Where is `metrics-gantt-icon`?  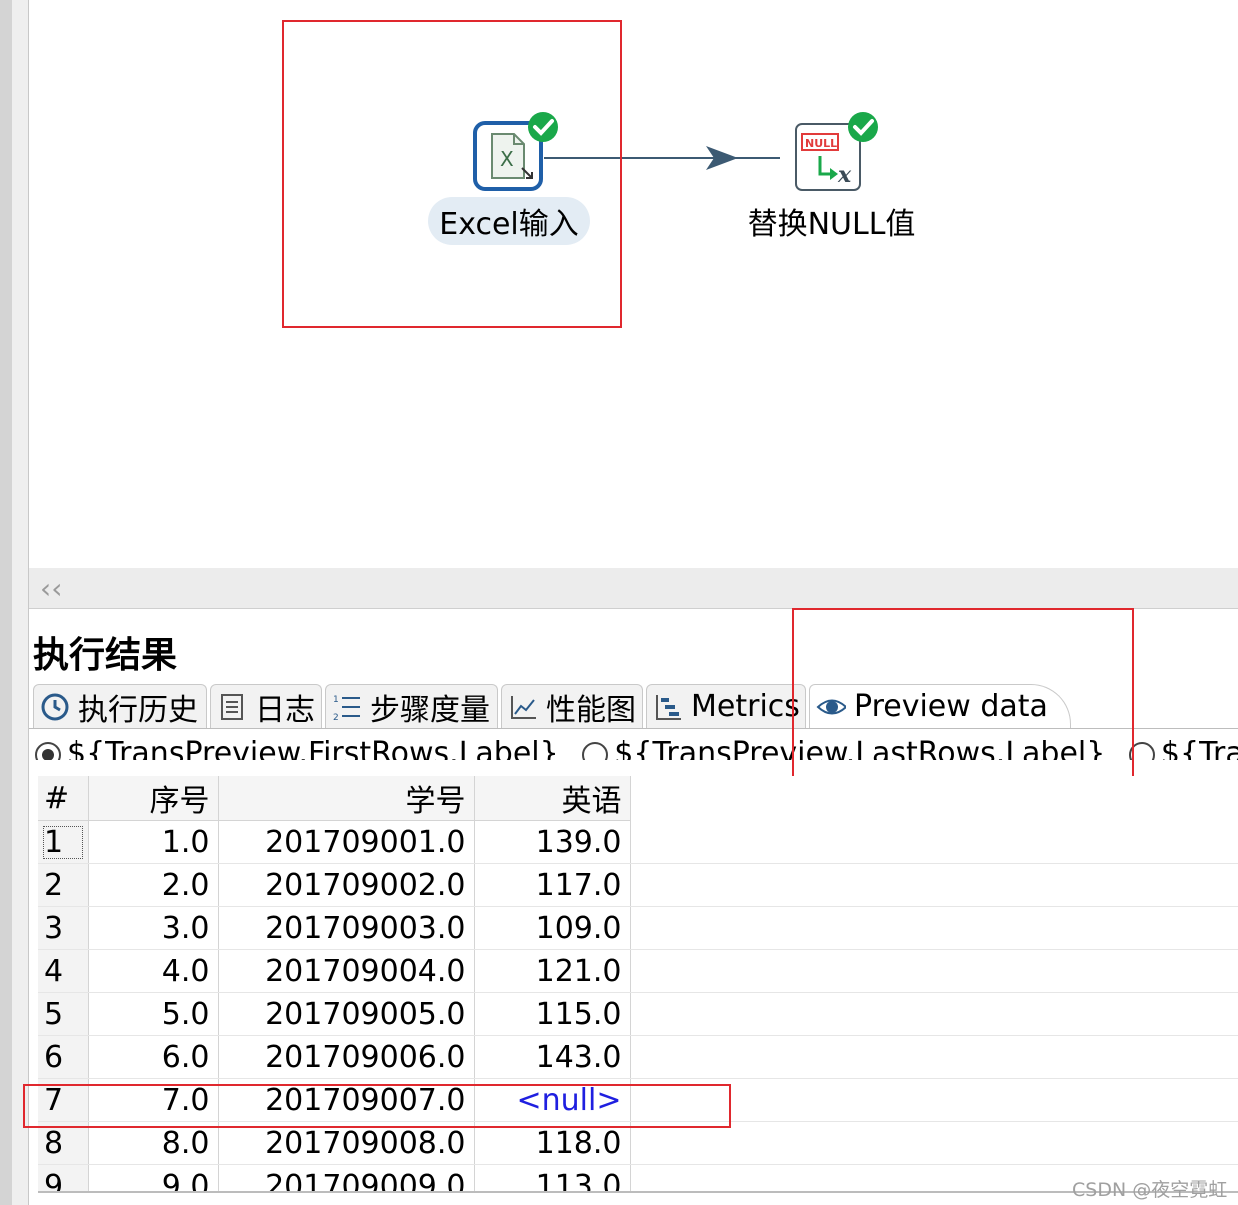 metrics-gantt-icon is located at coordinates (668, 707).